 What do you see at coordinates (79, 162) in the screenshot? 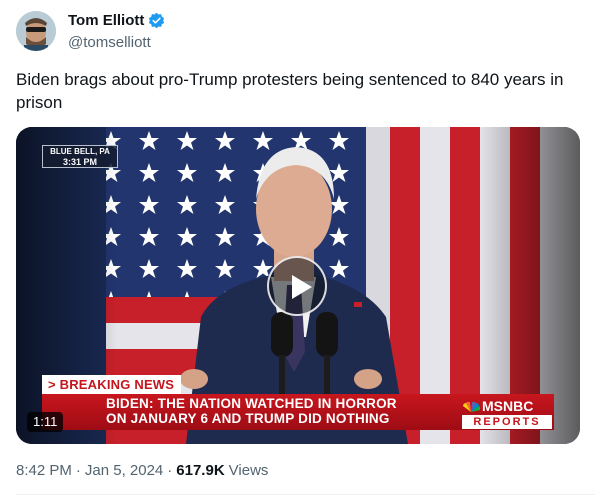
I see `location-time: 3:31 PM` at bounding box center [79, 162].